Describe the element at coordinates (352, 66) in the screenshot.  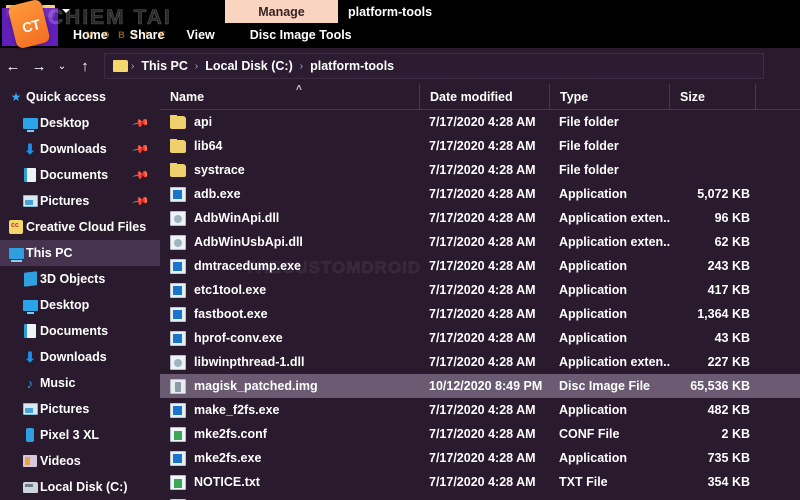
I see `breadcrumb-platform-tools: platform-tools` at that location.